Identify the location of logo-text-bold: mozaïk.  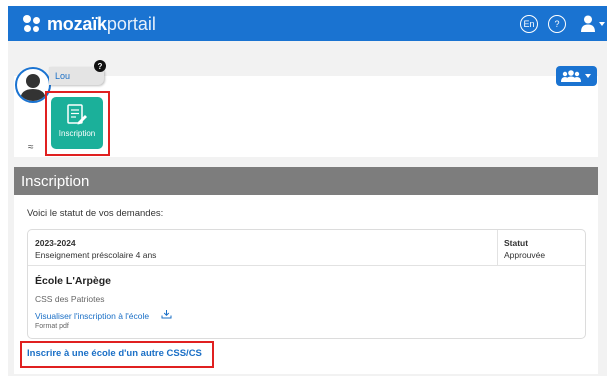
(77, 23).